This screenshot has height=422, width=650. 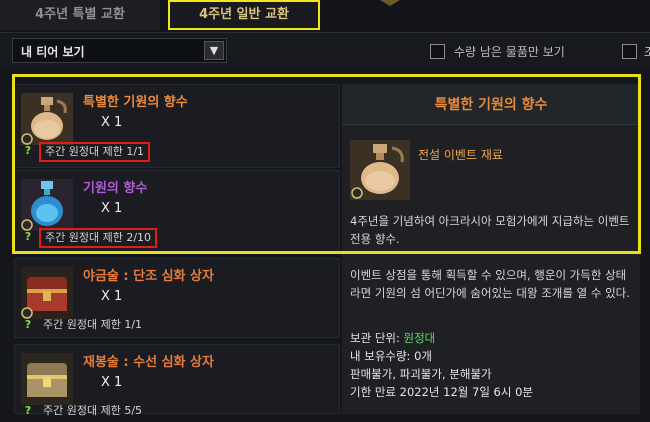 What do you see at coordinates (177, 380) in the screenshot?
I see `list-item: 재봉술 : 수선 심화 상자 X 1 ? 주간 원정대 제한 5/5` at bounding box center [177, 380].